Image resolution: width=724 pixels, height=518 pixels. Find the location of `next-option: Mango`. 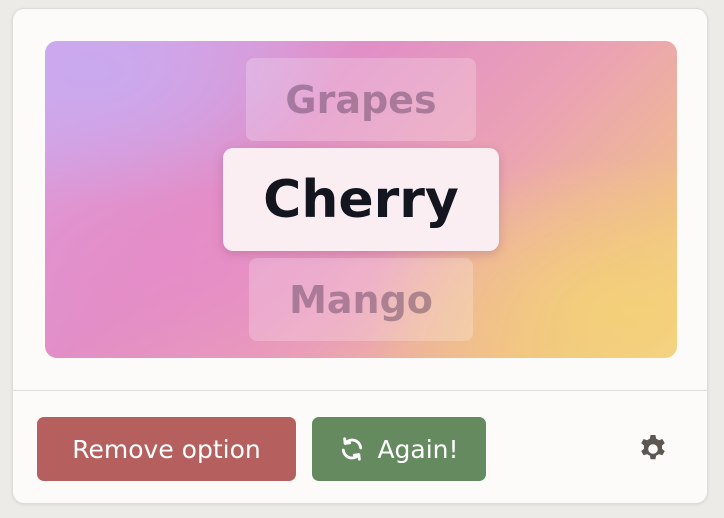

next-option: Mango is located at coordinates (361, 299).